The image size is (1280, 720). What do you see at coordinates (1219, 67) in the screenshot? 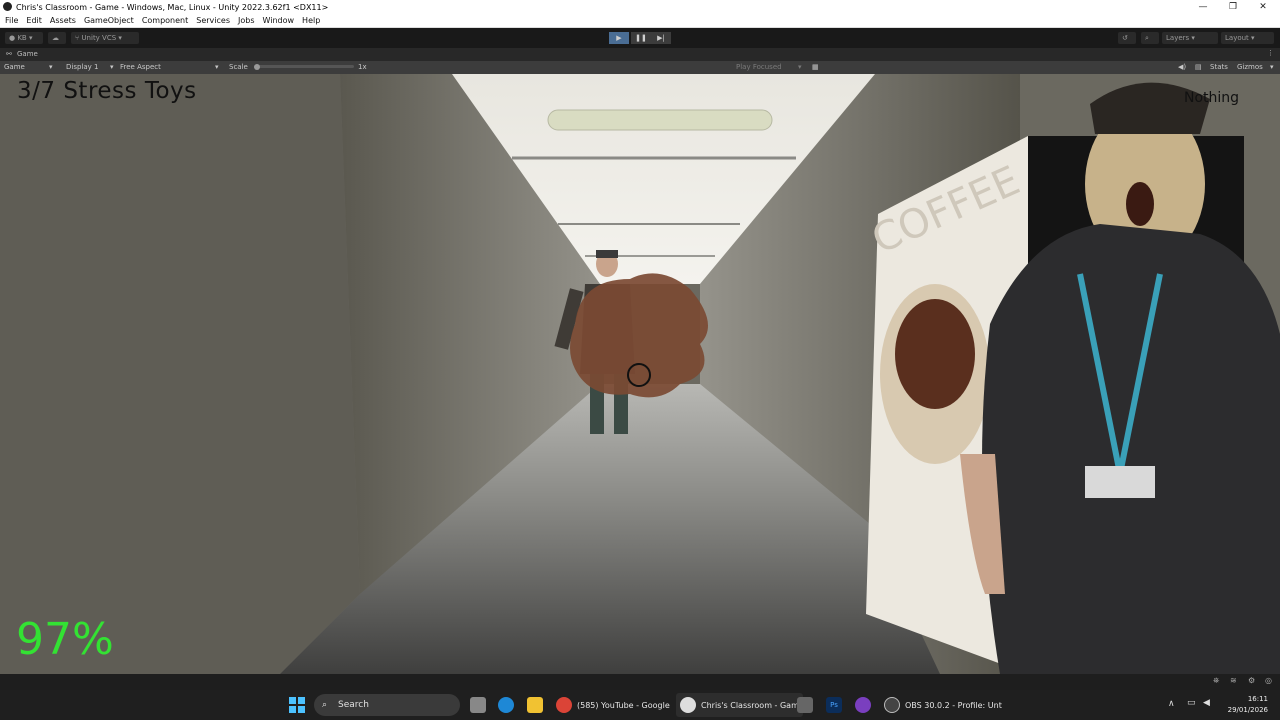
I see `stats-button: Stats` at bounding box center [1219, 67].